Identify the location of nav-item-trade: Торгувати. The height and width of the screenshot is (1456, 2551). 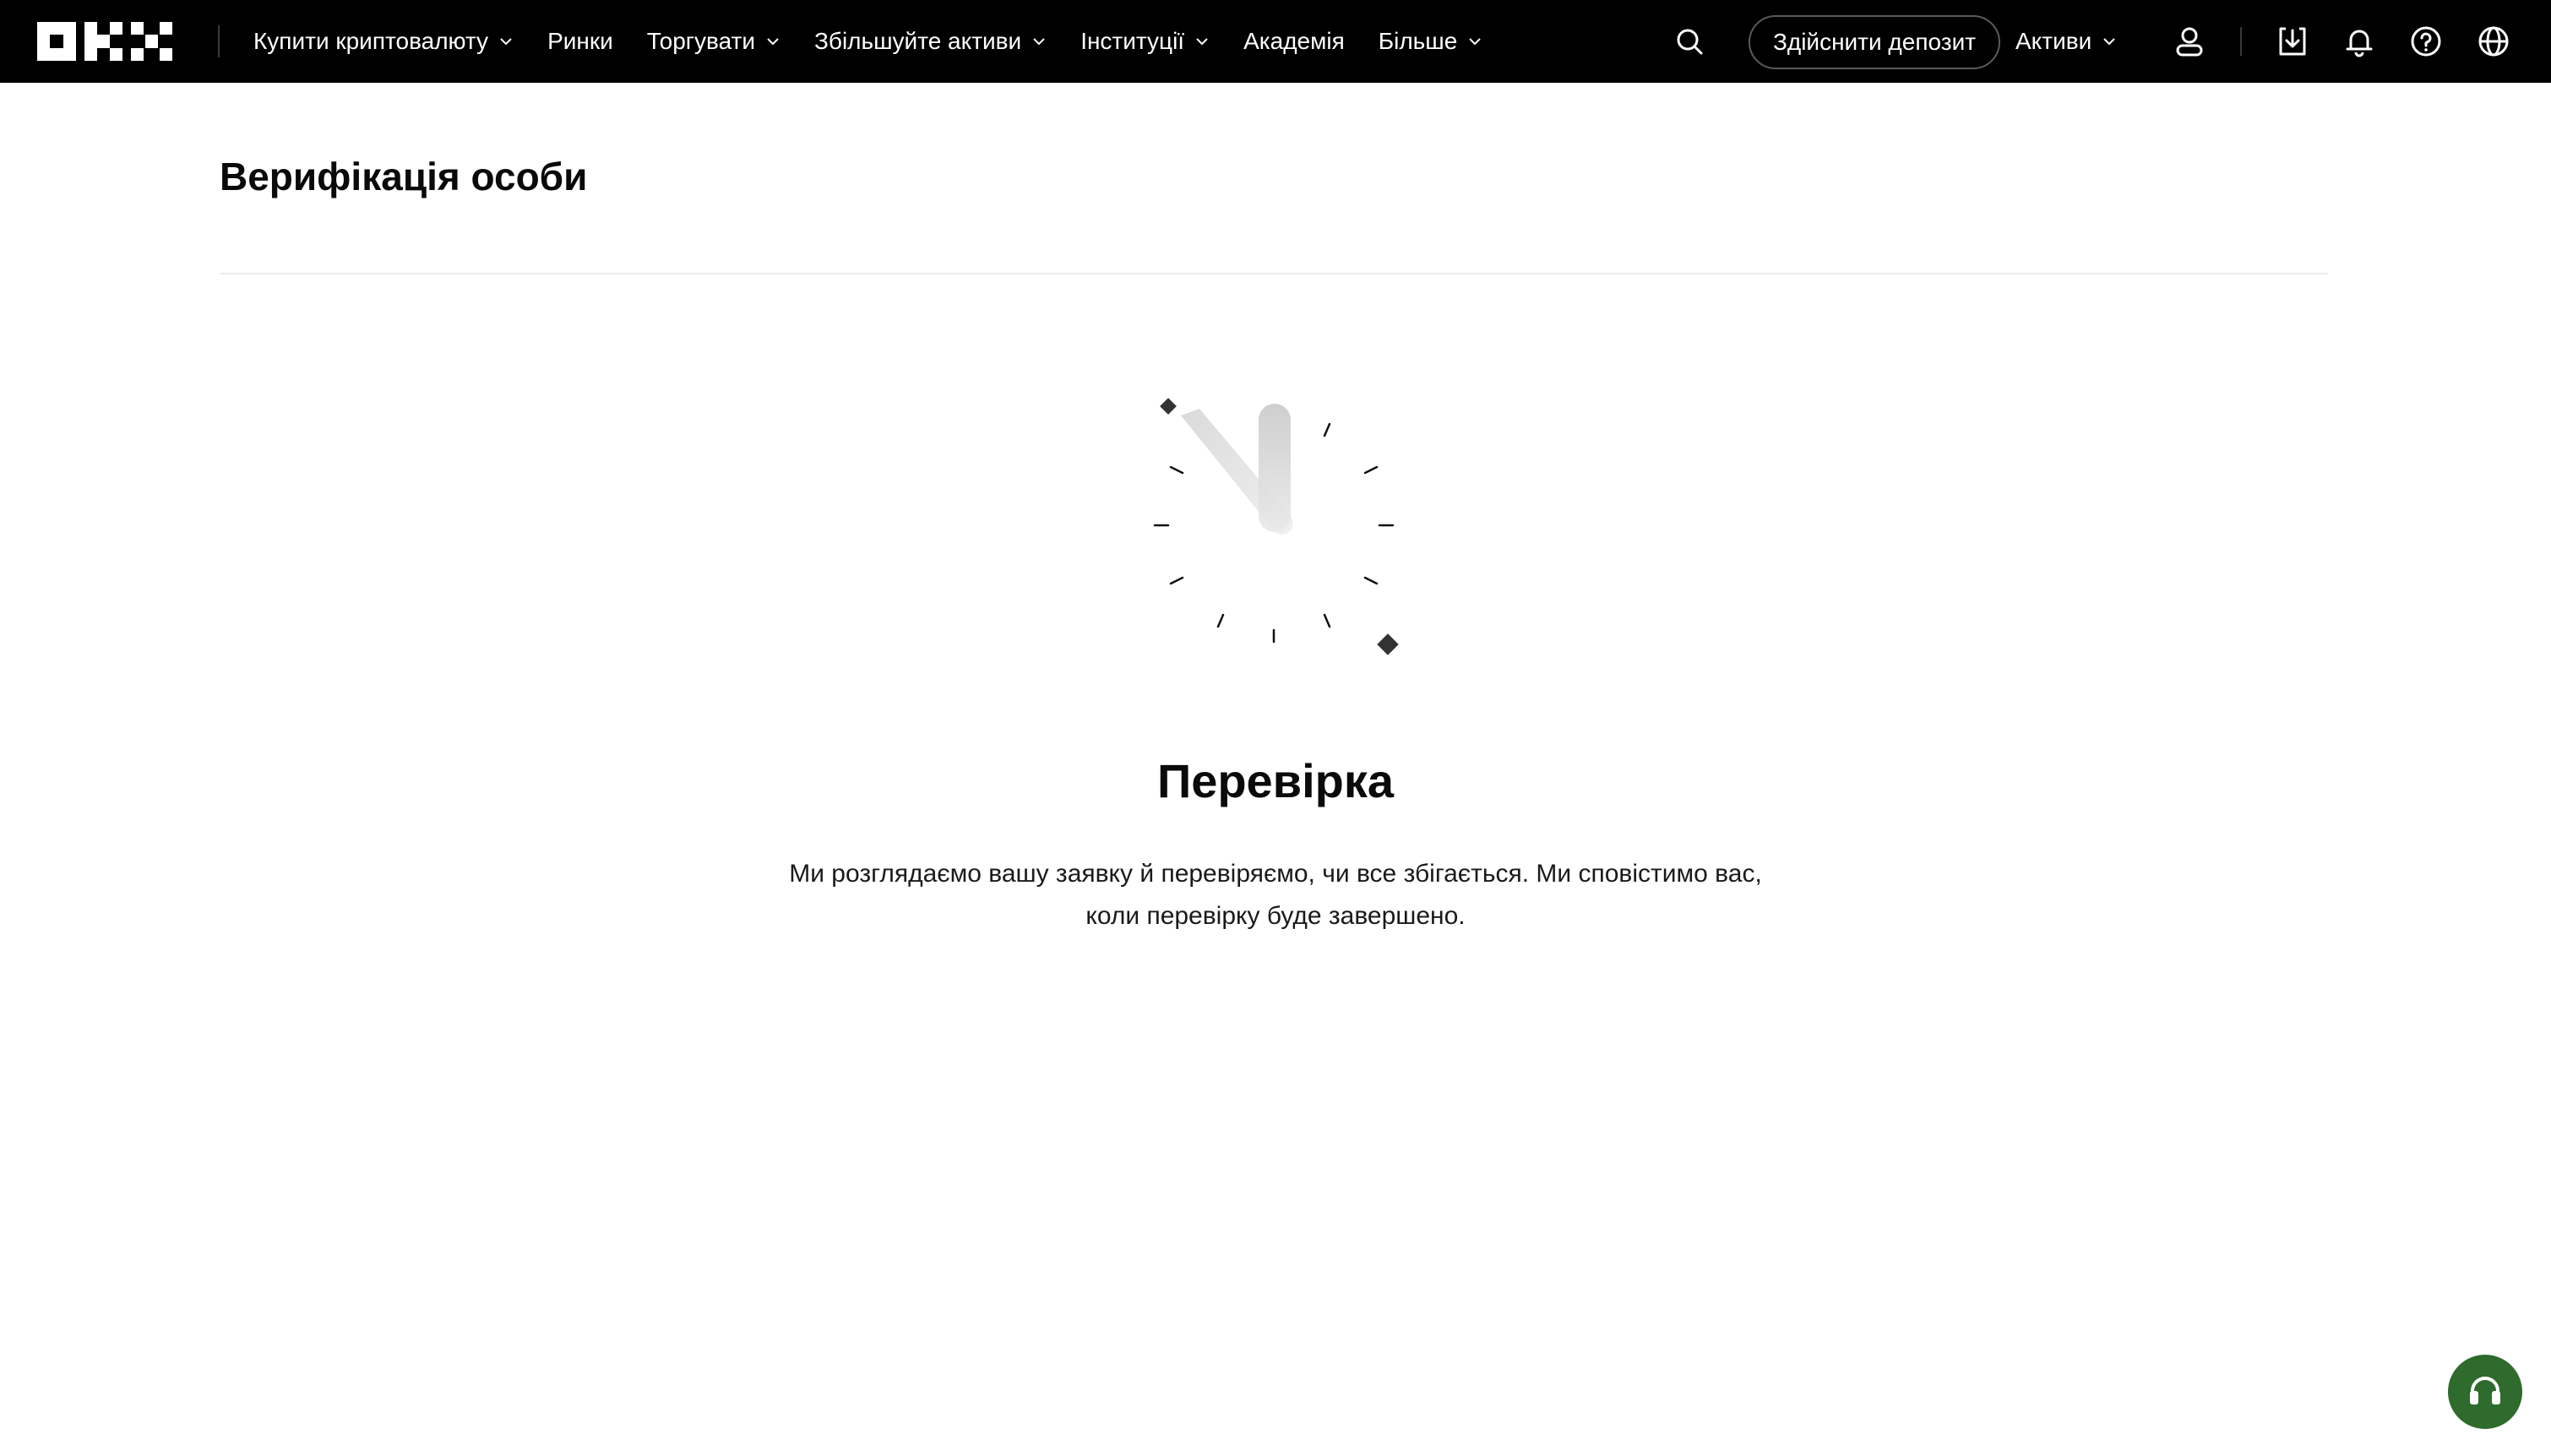
(714, 41).